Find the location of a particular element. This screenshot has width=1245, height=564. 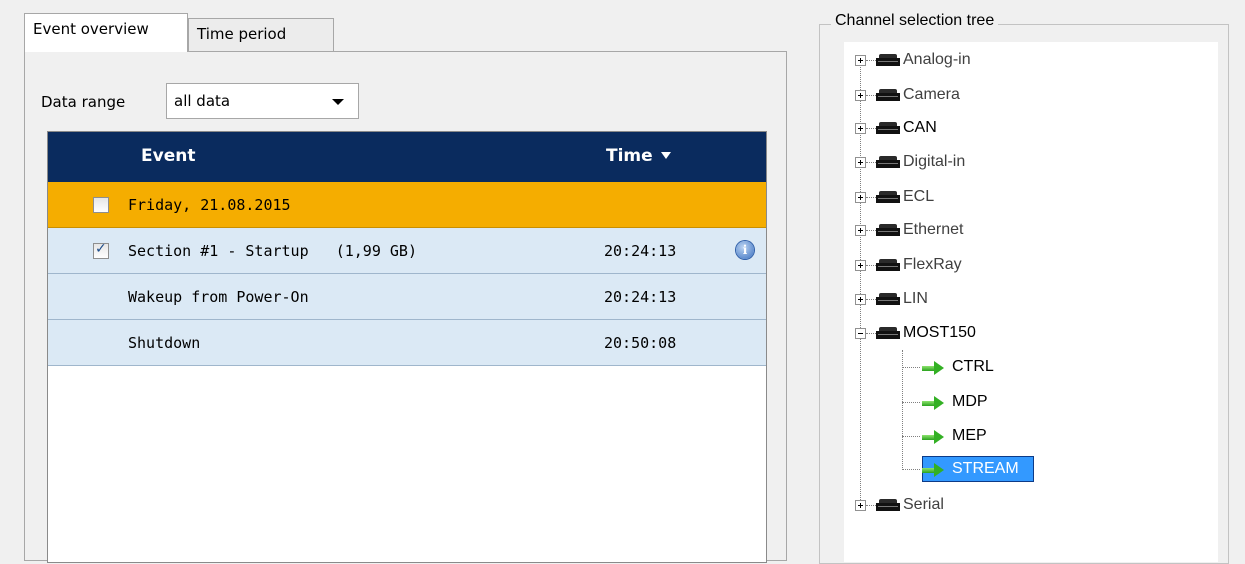

event-cell: Wakeup from Power-On is located at coordinates (218, 297).